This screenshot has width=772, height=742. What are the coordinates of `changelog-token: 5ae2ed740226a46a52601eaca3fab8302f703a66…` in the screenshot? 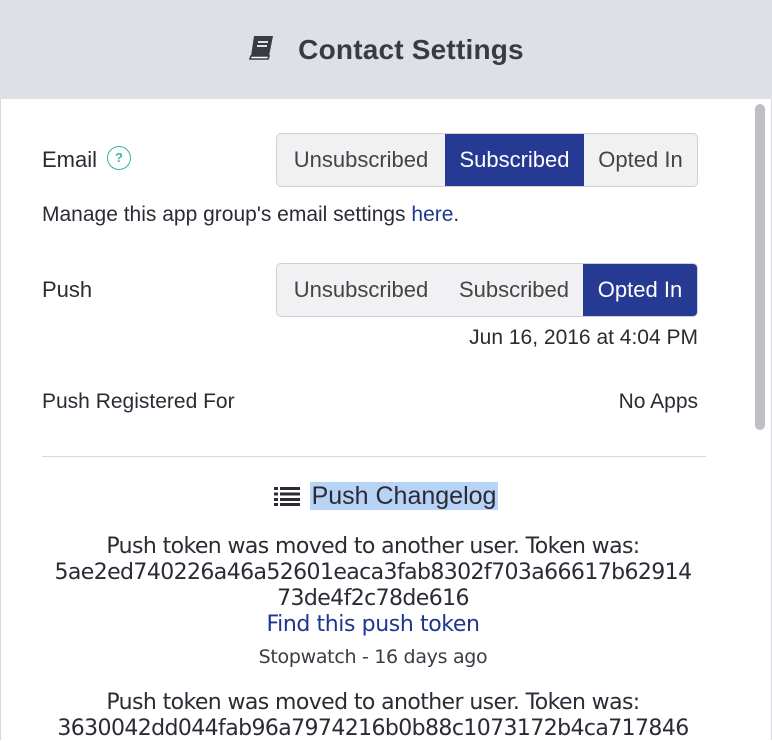 It's located at (373, 572).